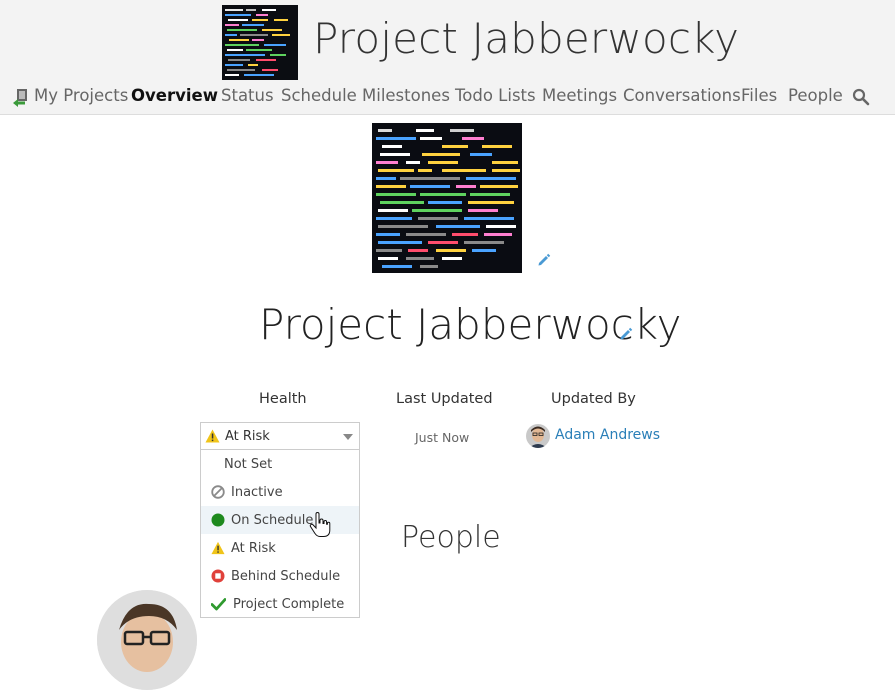 This screenshot has width=895, height=690. I want to click on search-icon, so click(861, 97).